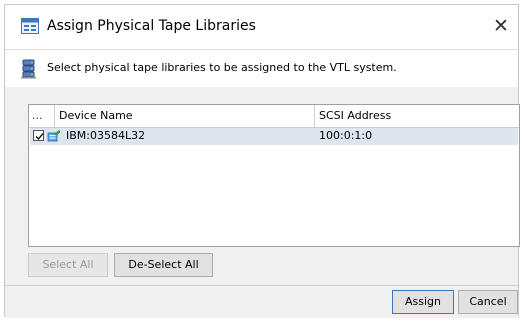 This screenshot has width=524, height=322. I want to click on cancel-button: Cancel, so click(488, 302).